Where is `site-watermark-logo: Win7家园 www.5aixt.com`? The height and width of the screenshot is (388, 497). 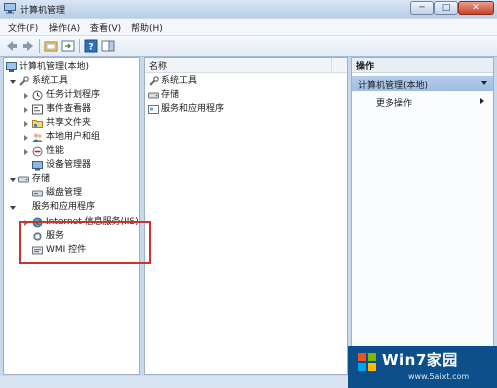
site-watermark-logo: Win7家园 www.5aixt.com is located at coordinates (422, 367).